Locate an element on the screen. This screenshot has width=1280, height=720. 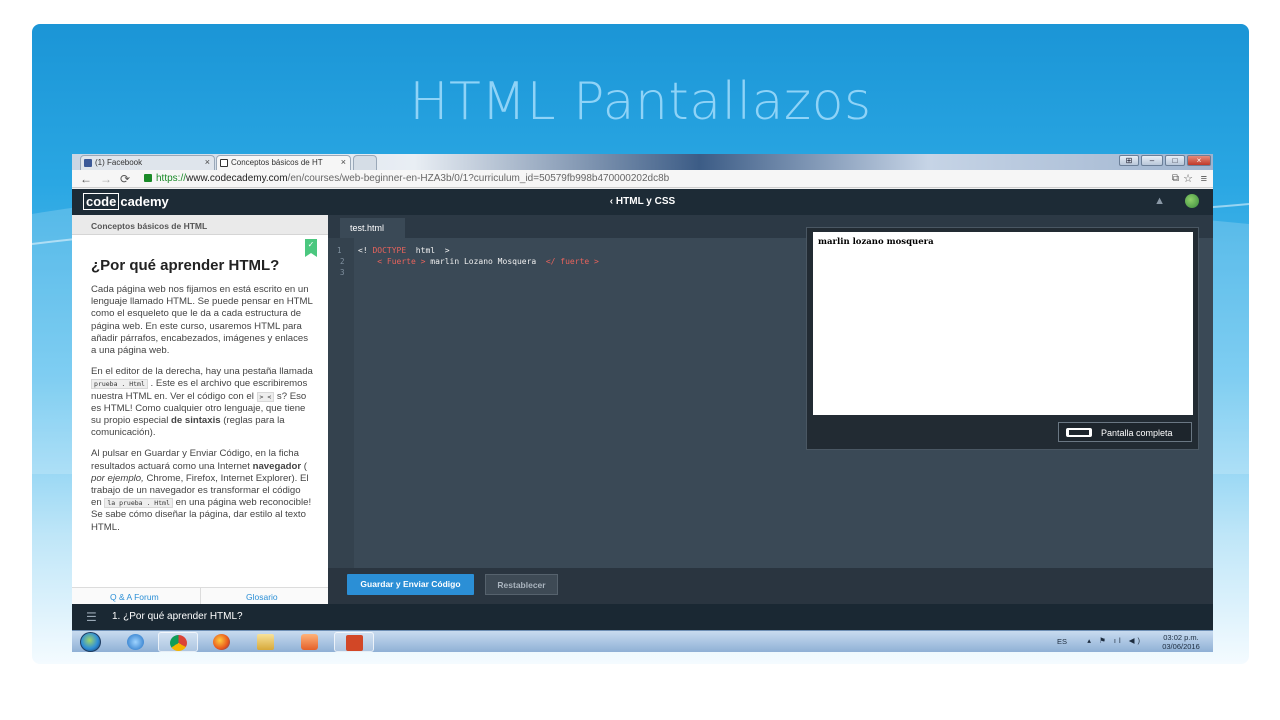
powerpoint-icon is located at coordinates (354, 643).